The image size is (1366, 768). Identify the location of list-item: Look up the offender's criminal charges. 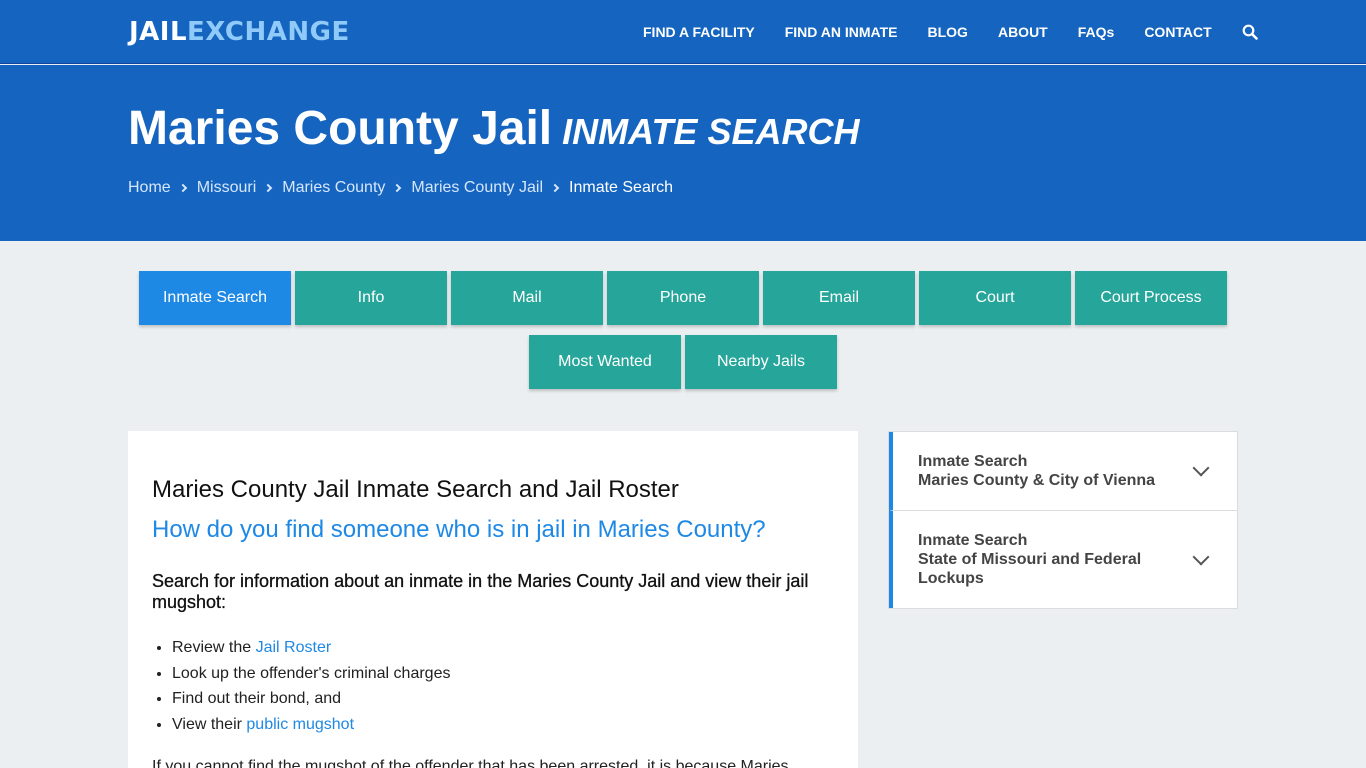
(503, 674).